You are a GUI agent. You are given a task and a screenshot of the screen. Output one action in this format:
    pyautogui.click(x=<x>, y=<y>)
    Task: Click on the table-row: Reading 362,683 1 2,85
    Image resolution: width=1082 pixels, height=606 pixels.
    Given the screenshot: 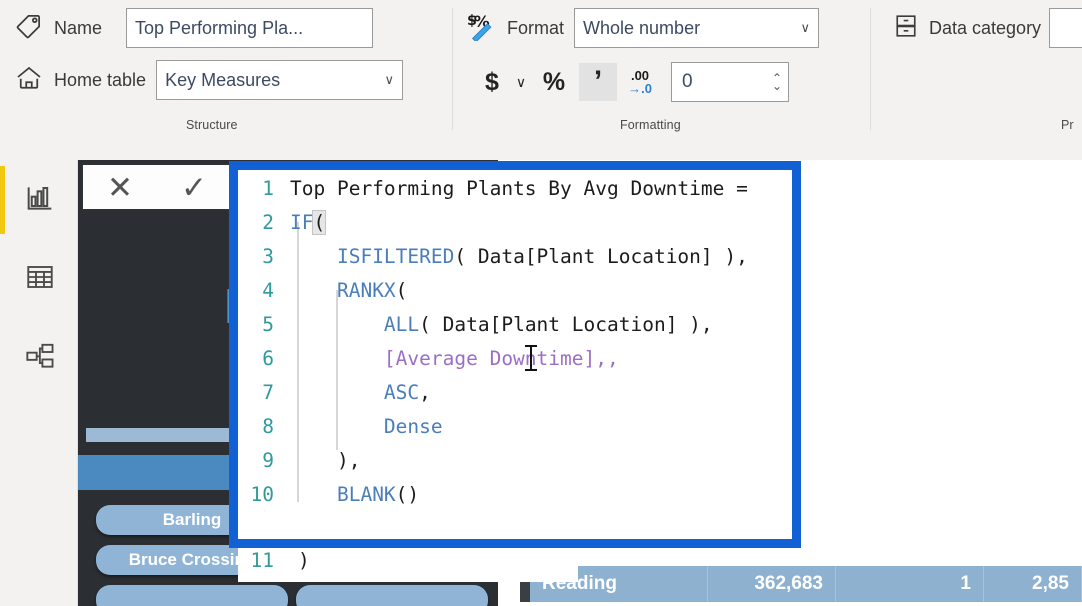 What is the action you would take?
    pyautogui.click(x=801, y=584)
    